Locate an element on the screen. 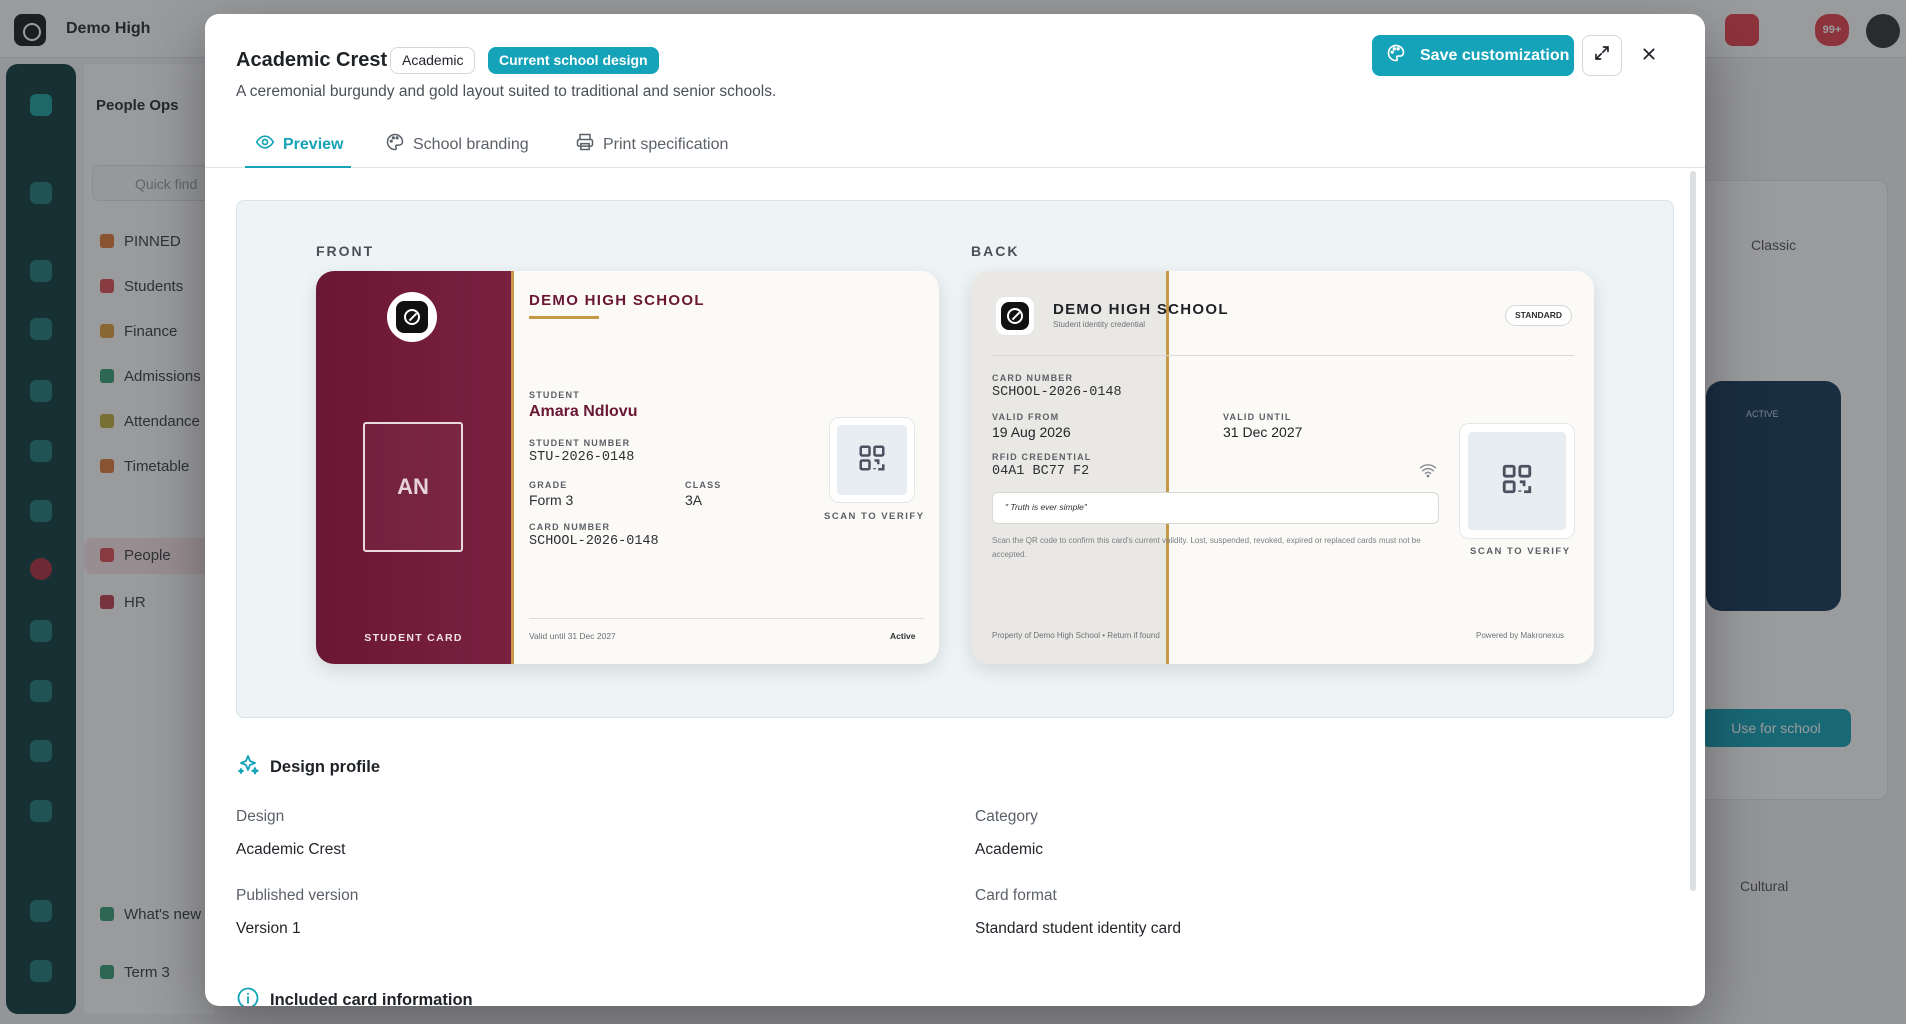 This screenshot has width=1906, height=1024. student-photo-placeholder: AN is located at coordinates (413, 487).